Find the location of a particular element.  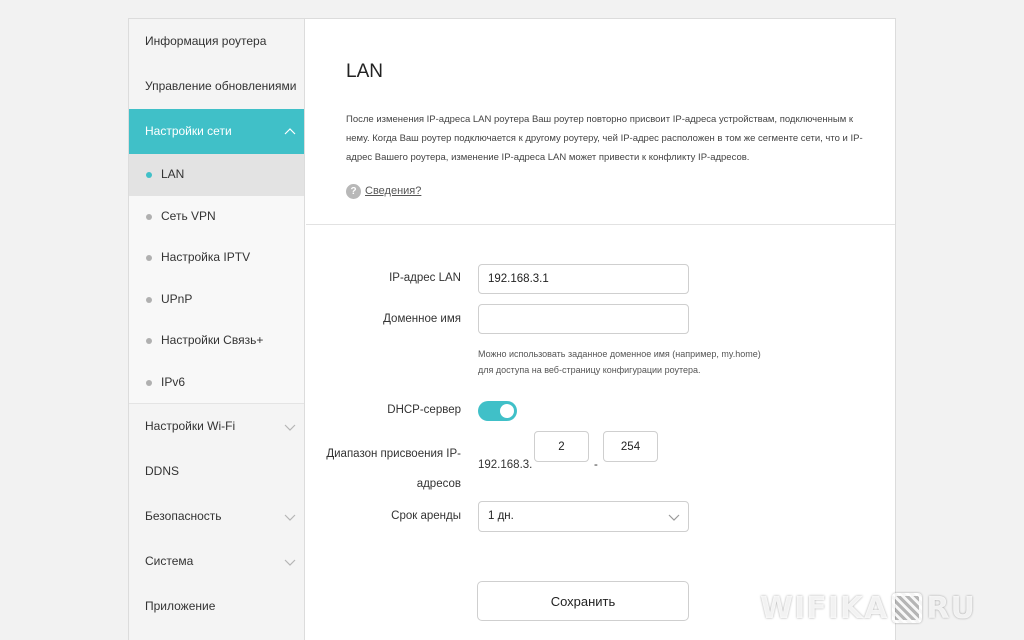

section-divider is located at coordinates (600, 224).